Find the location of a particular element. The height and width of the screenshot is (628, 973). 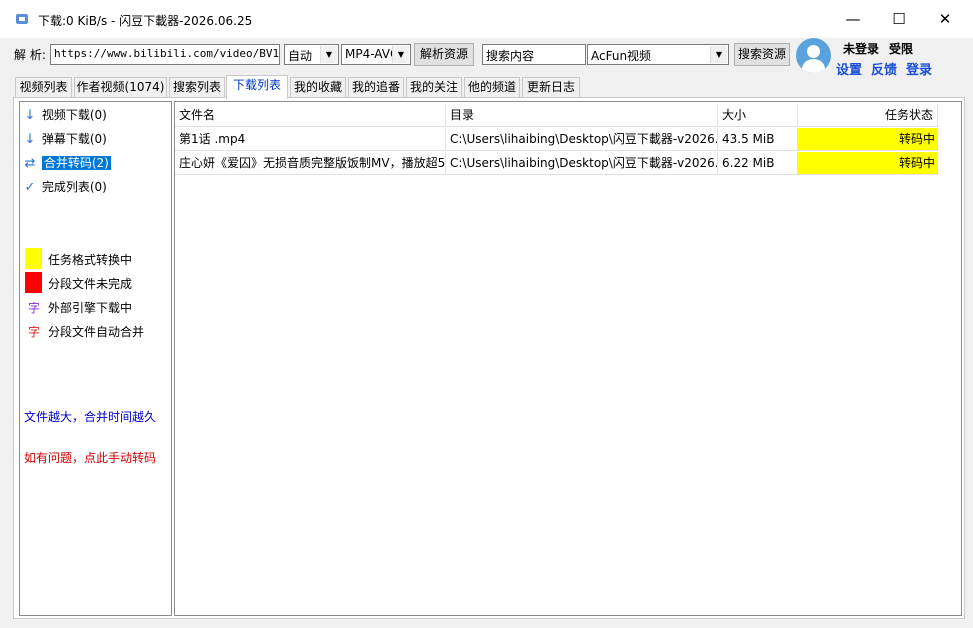

close-button: ✕ is located at coordinates (945, 19).